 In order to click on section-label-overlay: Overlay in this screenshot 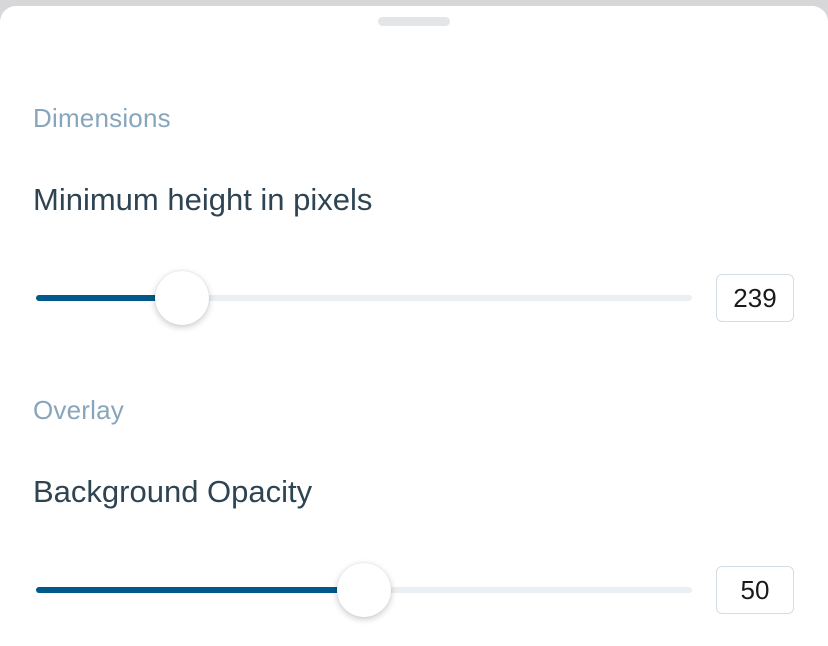, I will do `click(78, 410)`.